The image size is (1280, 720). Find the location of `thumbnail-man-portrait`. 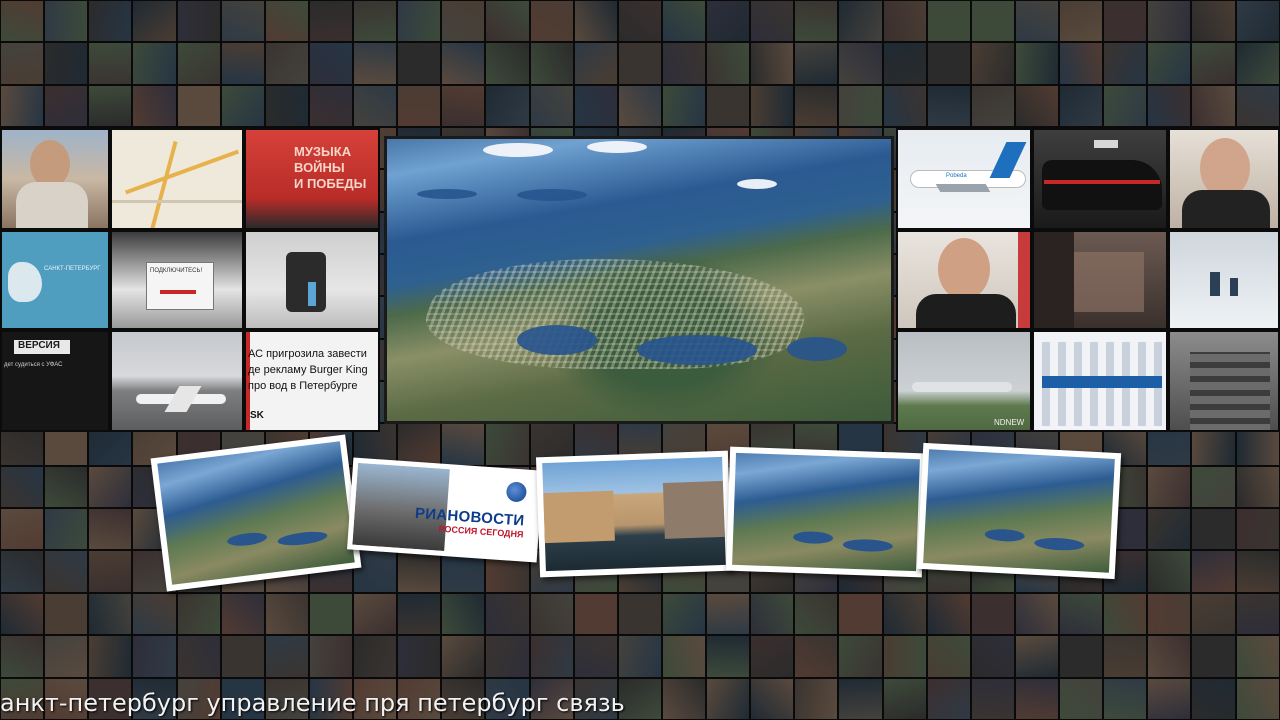

thumbnail-man-portrait is located at coordinates (55, 179).